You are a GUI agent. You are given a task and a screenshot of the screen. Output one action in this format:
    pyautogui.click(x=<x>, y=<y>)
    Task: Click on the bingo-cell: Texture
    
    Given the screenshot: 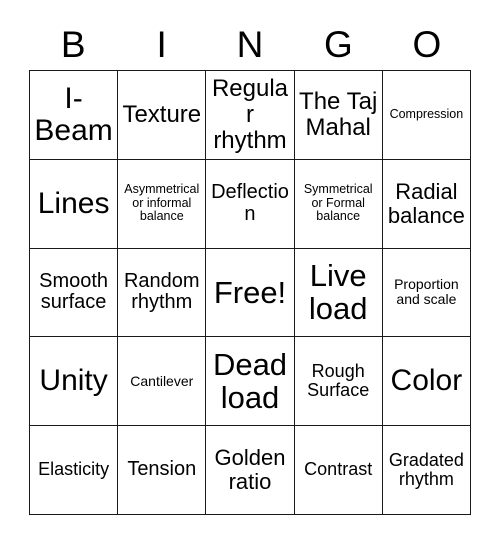 What is the action you would take?
    pyautogui.click(x=162, y=115)
    